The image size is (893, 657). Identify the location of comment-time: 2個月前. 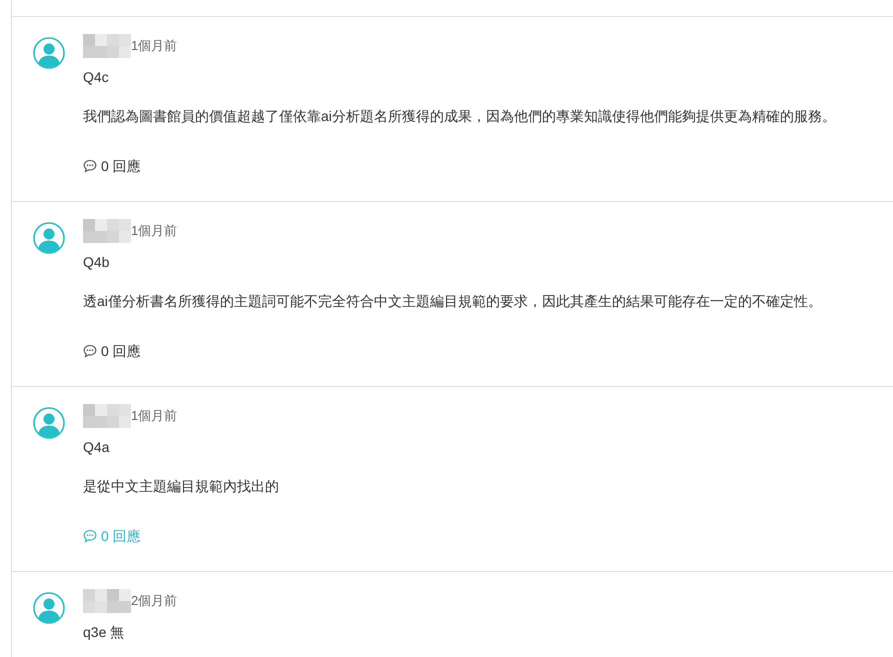
(154, 601).